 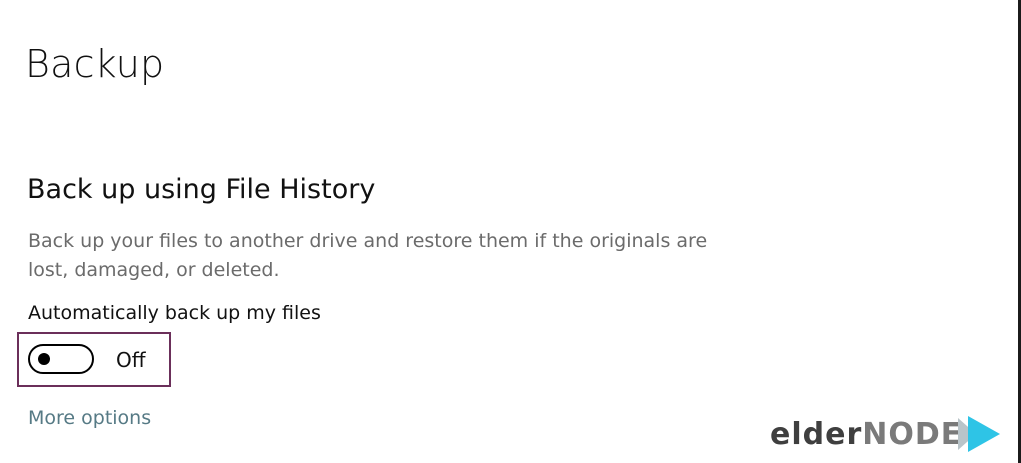 What do you see at coordinates (131, 360) in the screenshot?
I see `toggle-state-text: Off` at bounding box center [131, 360].